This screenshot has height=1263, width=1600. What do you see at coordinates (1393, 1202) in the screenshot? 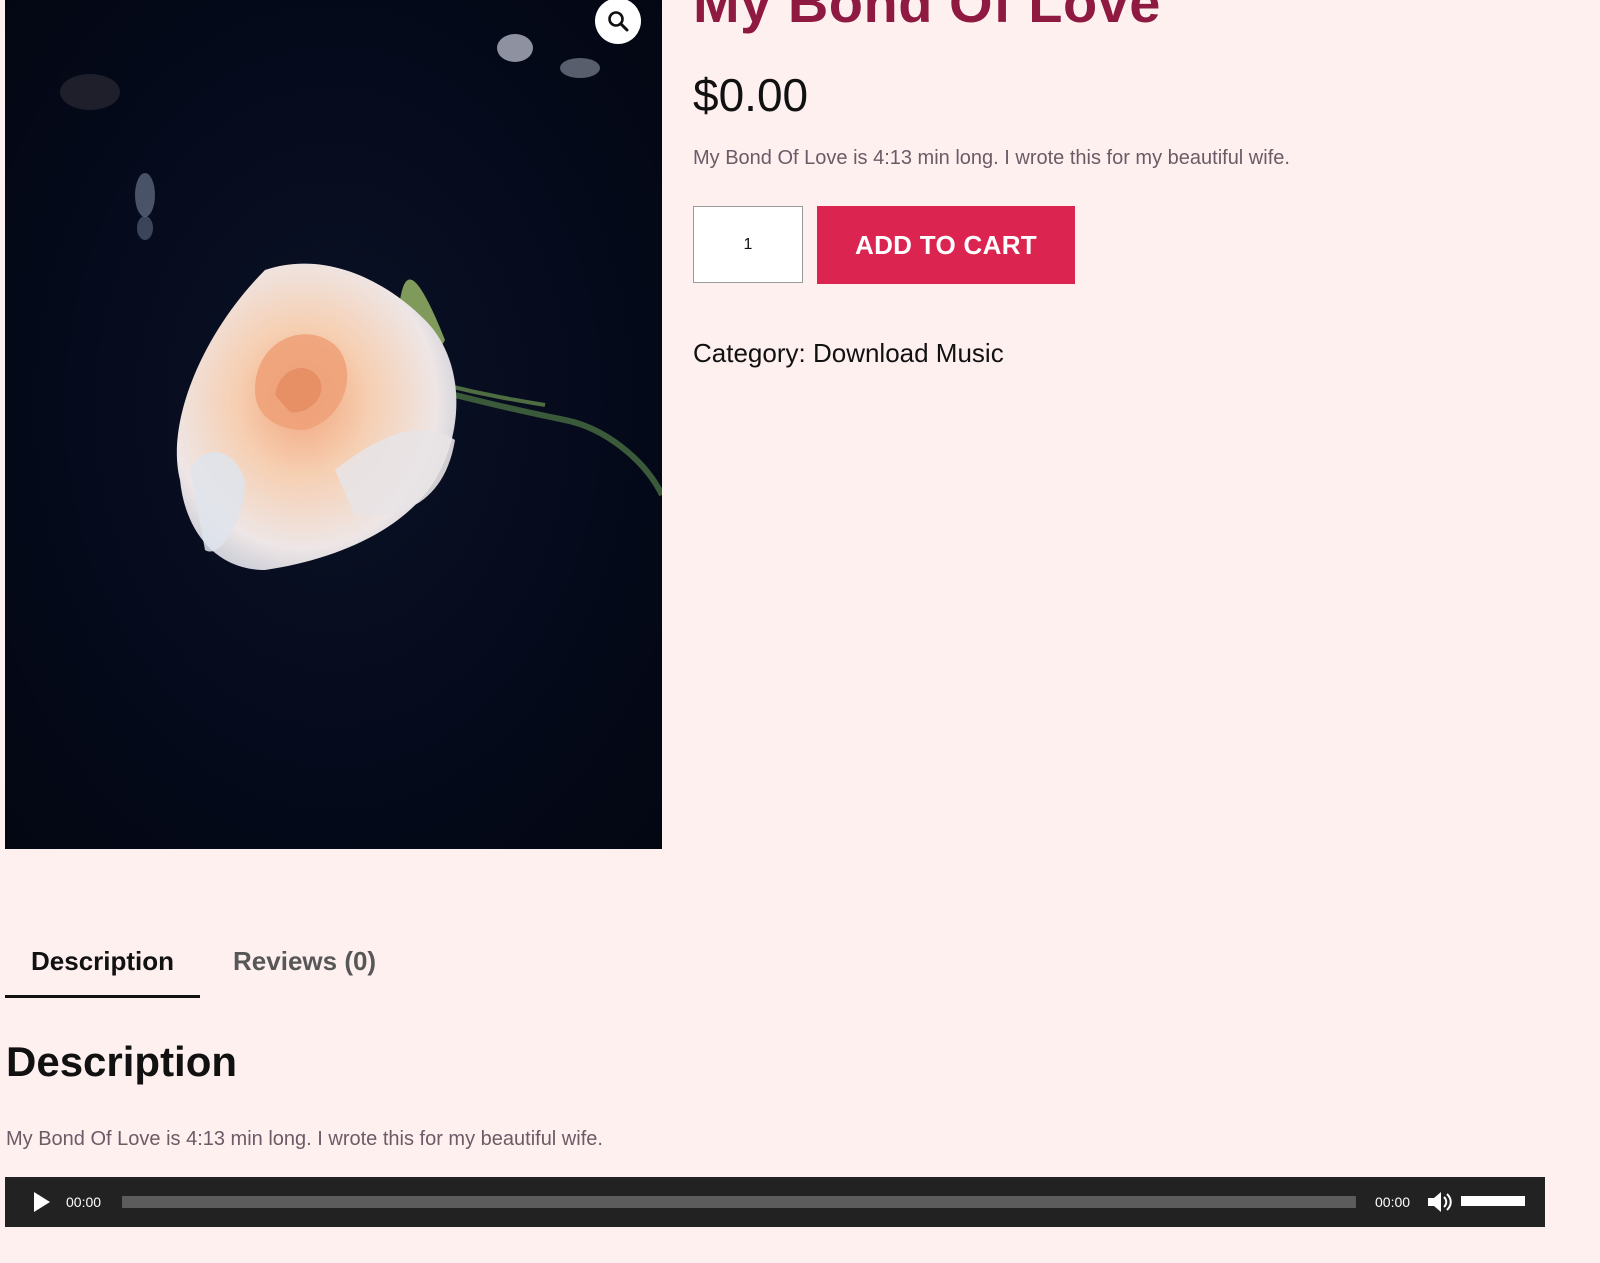
I see `duration-time: 00:00` at bounding box center [1393, 1202].